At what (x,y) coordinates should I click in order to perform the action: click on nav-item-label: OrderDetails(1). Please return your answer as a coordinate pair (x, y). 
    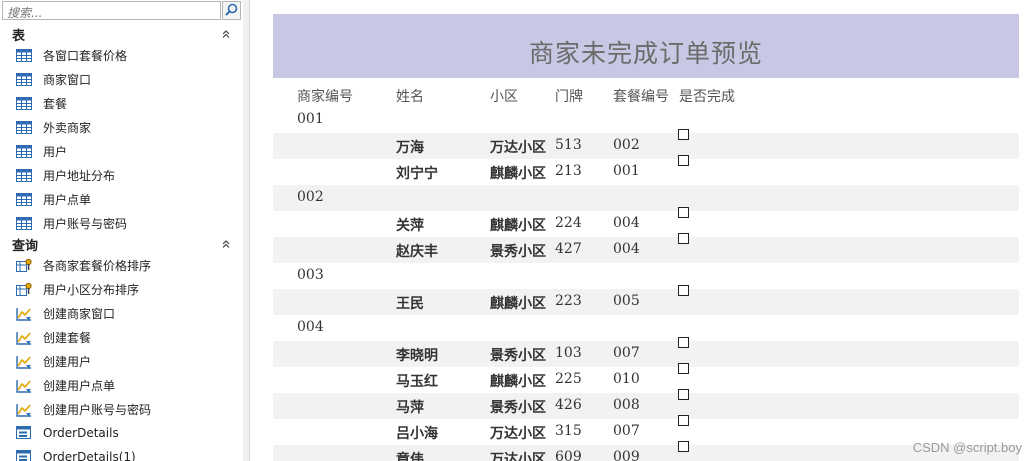
    Looking at the image, I should click on (89, 455).